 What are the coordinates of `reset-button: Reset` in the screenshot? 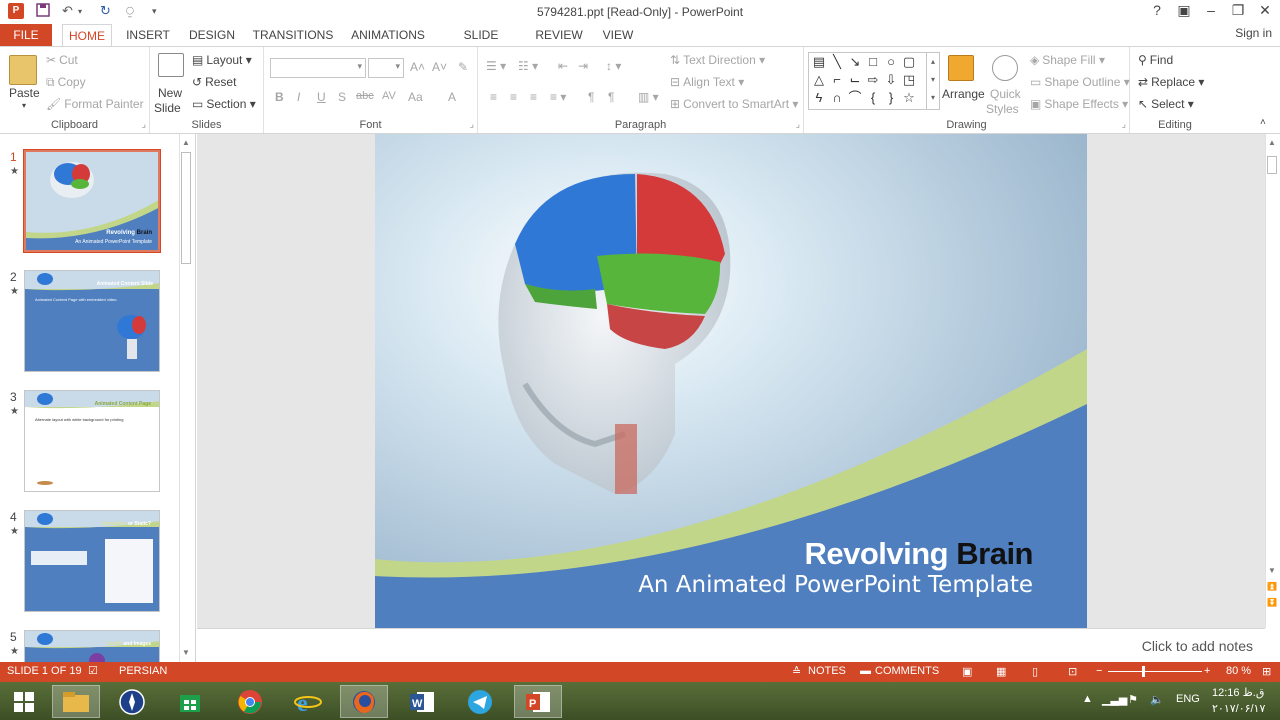 It's located at (220, 82).